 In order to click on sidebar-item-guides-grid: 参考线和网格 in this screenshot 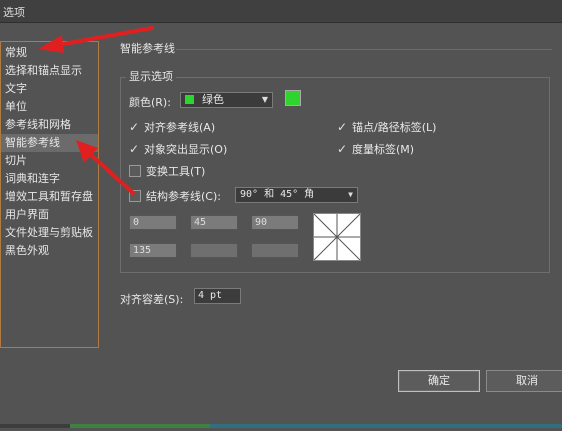, I will do `click(49, 125)`.